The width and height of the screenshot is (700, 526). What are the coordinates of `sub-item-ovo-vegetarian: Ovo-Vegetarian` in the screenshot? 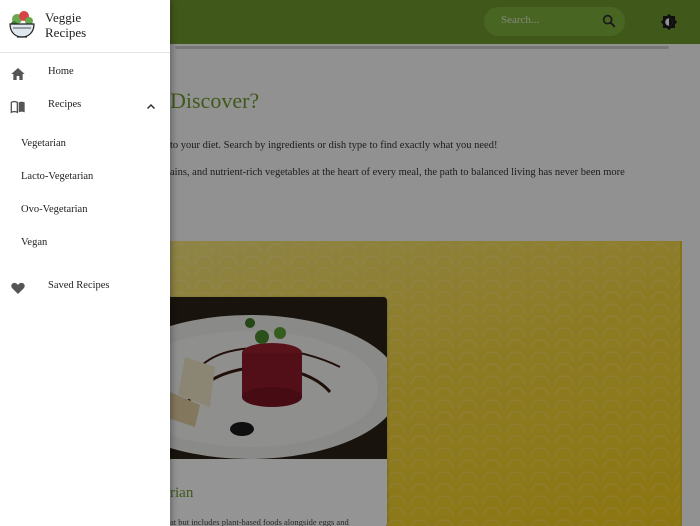 It's located at (85, 211).